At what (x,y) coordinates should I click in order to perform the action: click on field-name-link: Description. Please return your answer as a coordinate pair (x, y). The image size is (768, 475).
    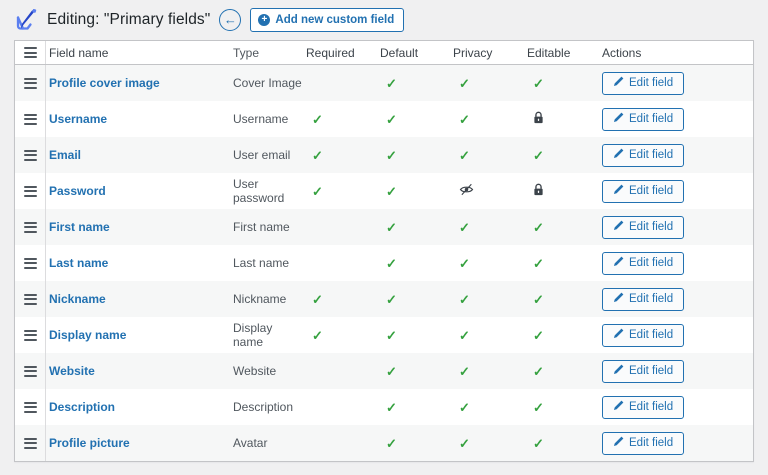
    Looking at the image, I should click on (82, 407).